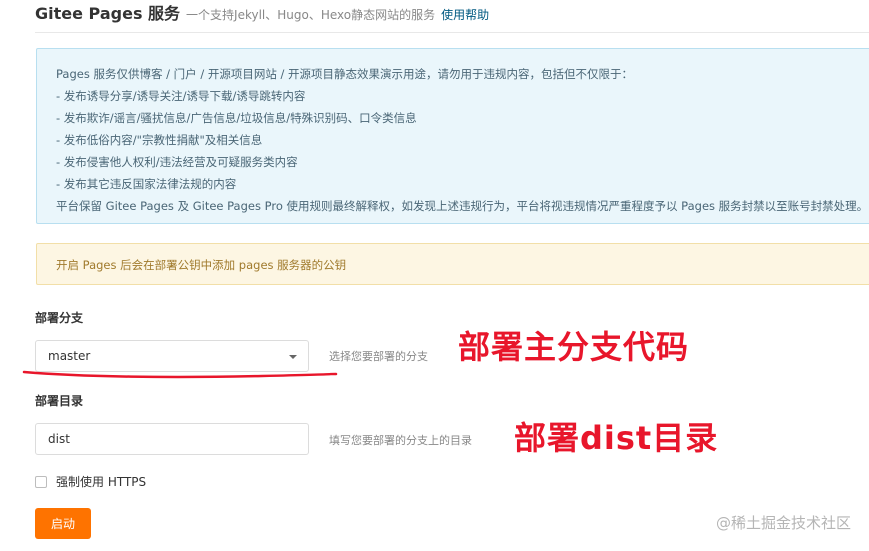 This screenshot has width=869, height=551. I want to click on directory-annotation: 部署dist目录, so click(616, 438).